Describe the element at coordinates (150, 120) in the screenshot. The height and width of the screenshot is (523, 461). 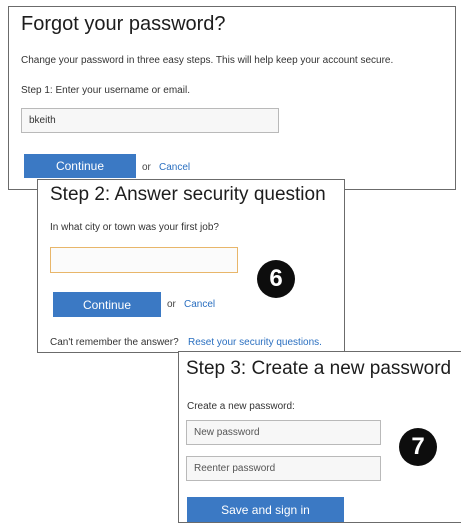
I see `username-email-input` at that location.